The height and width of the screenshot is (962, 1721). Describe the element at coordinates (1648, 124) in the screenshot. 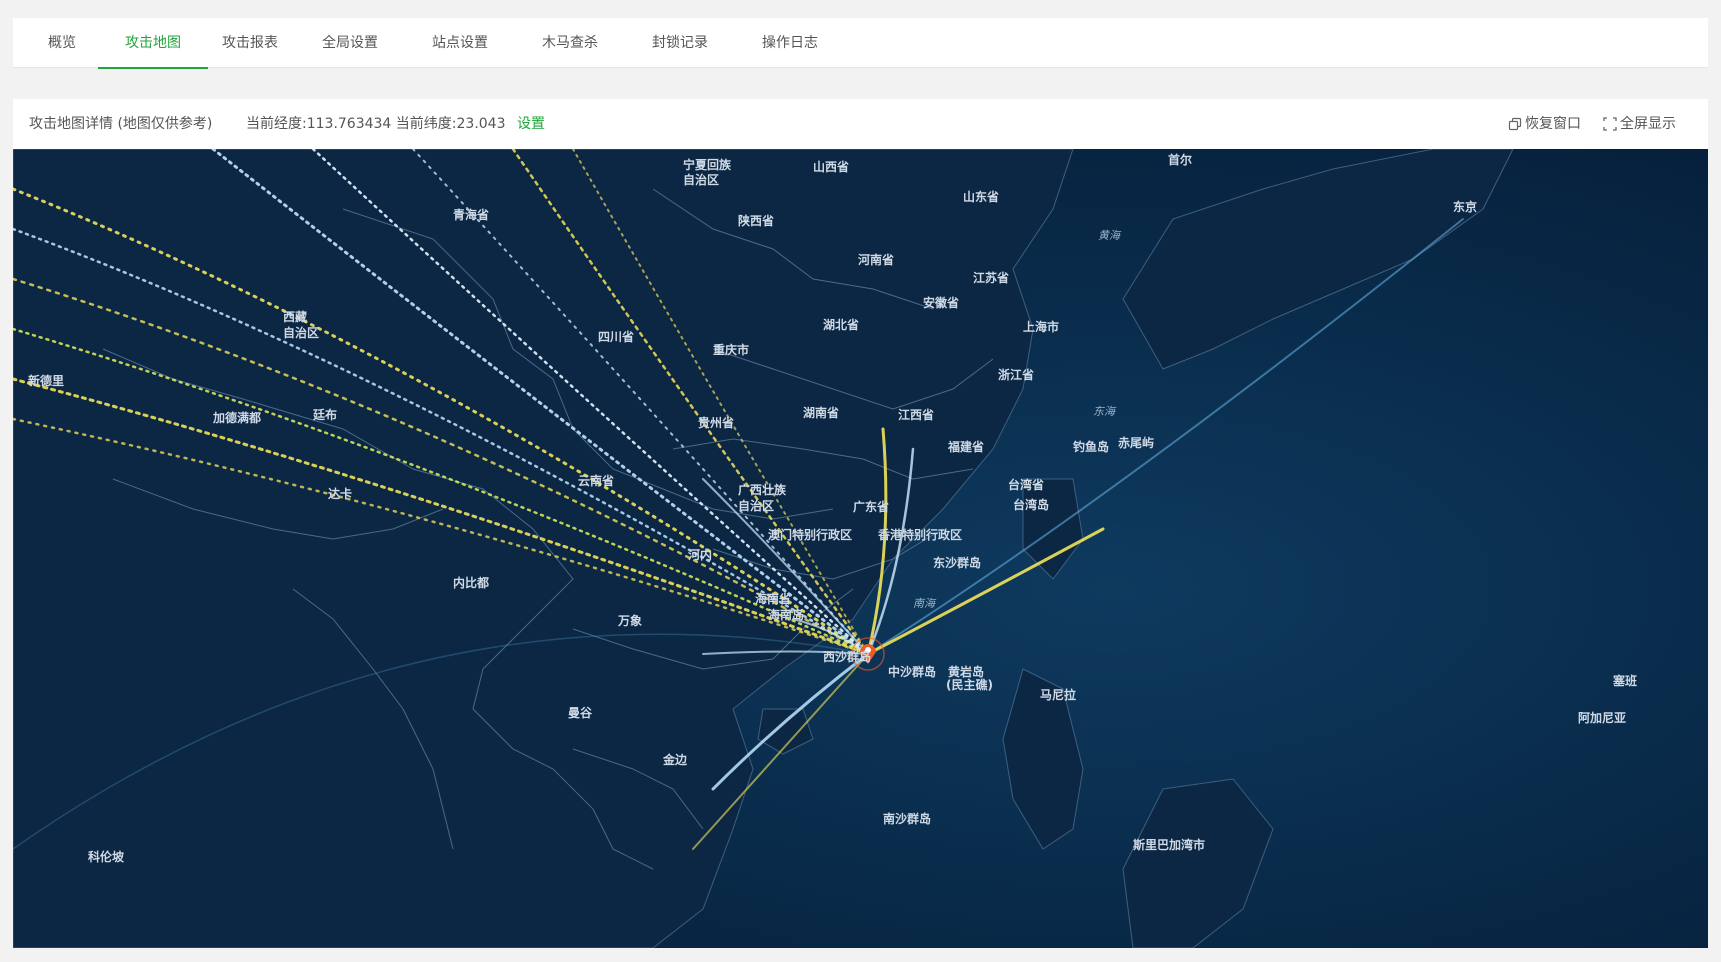

I see `fullscreen-label: 全屏显示` at that location.